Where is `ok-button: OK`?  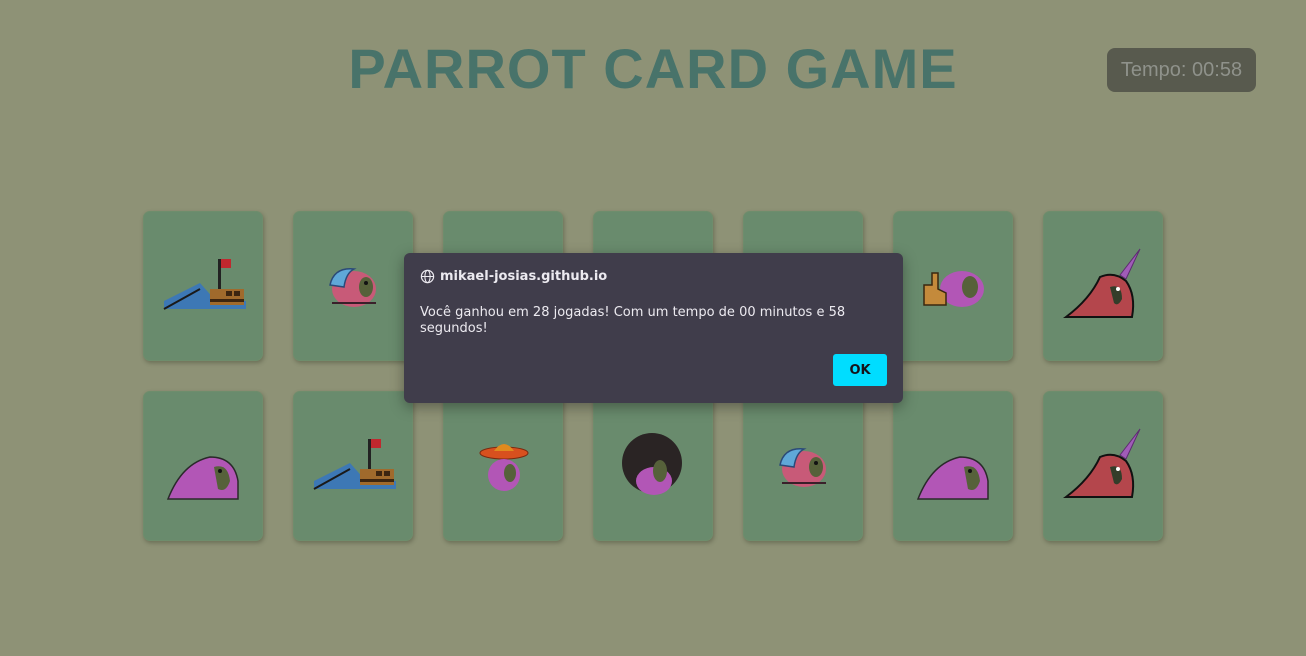
ok-button: OK is located at coordinates (860, 370).